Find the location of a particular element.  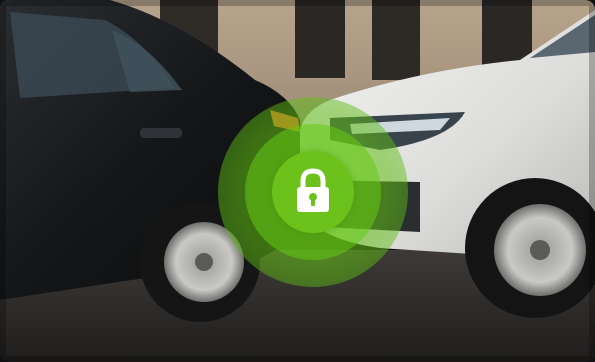

lock-badge is located at coordinates (313, 192).